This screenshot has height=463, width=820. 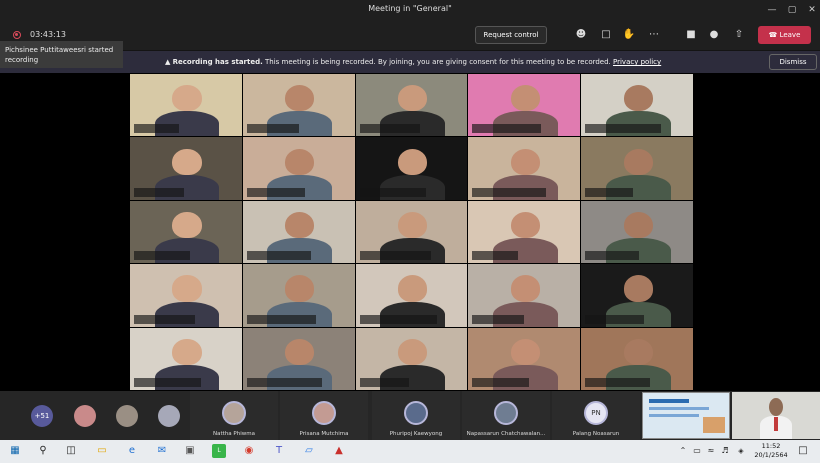 What do you see at coordinates (771, 451) in the screenshot?
I see `taskbar-clock: 11:52 20/1/2564` at bounding box center [771, 451].